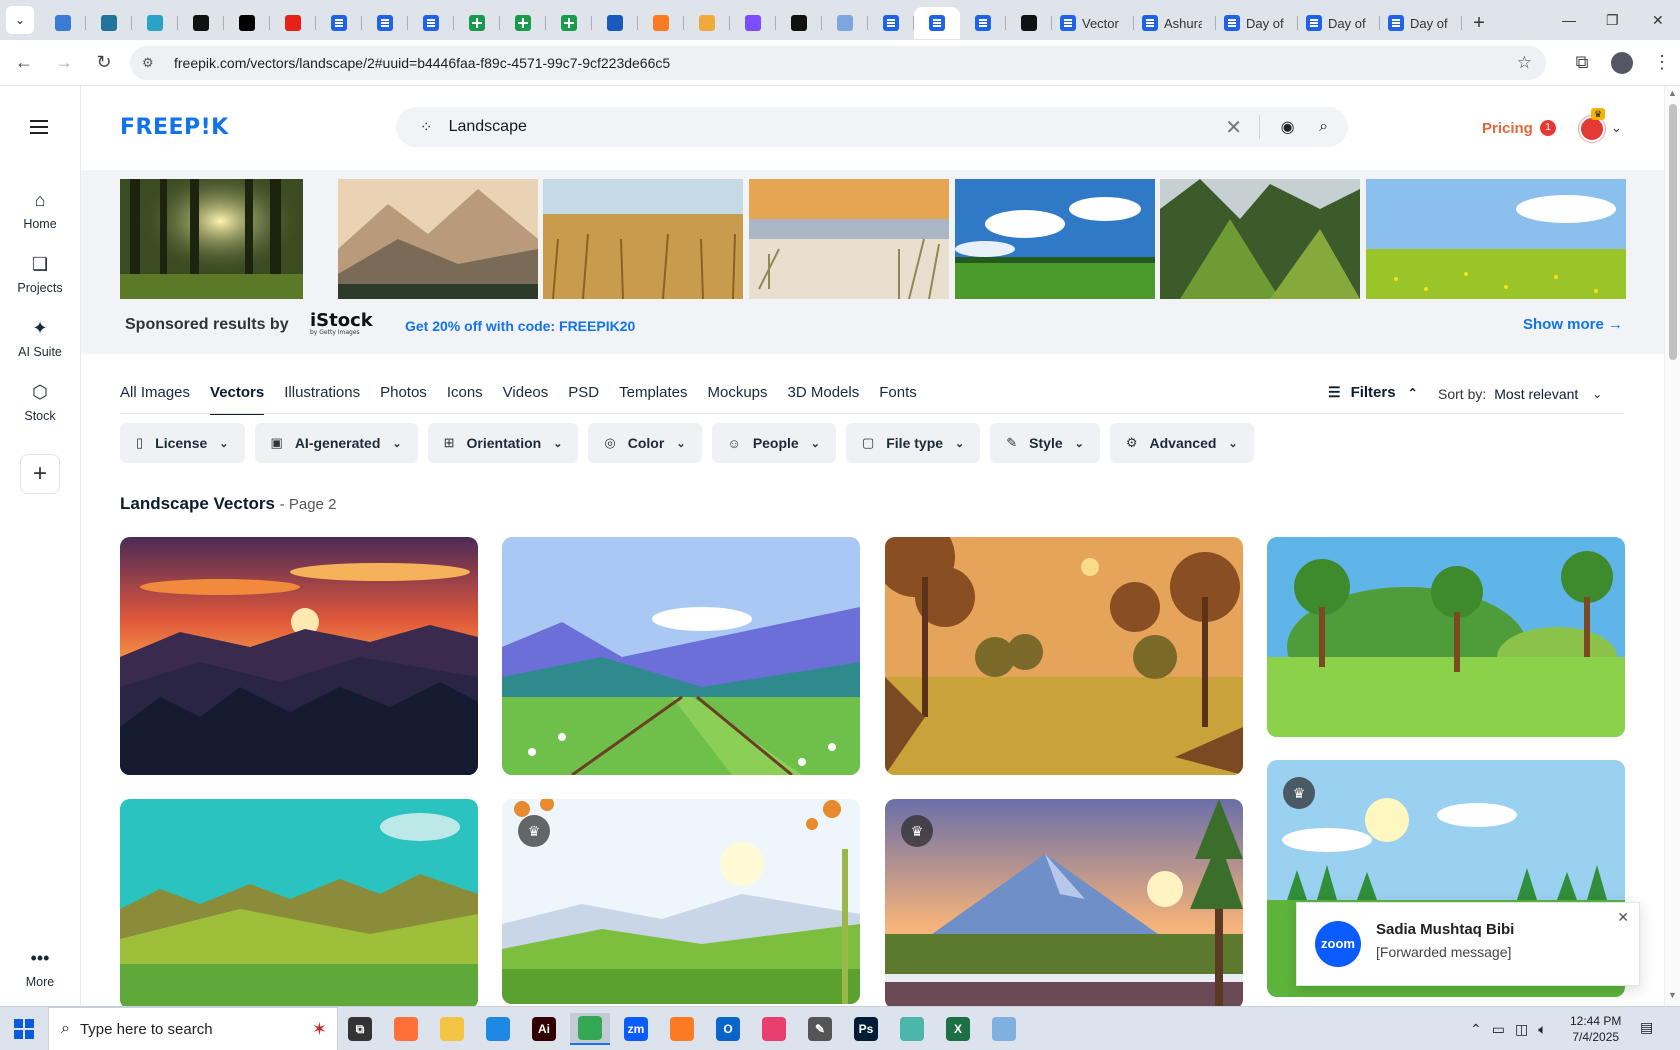 The height and width of the screenshot is (1050, 1680). Describe the element at coordinates (774, 1029) in the screenshot. I see `creative-cloud-icon` at that location.